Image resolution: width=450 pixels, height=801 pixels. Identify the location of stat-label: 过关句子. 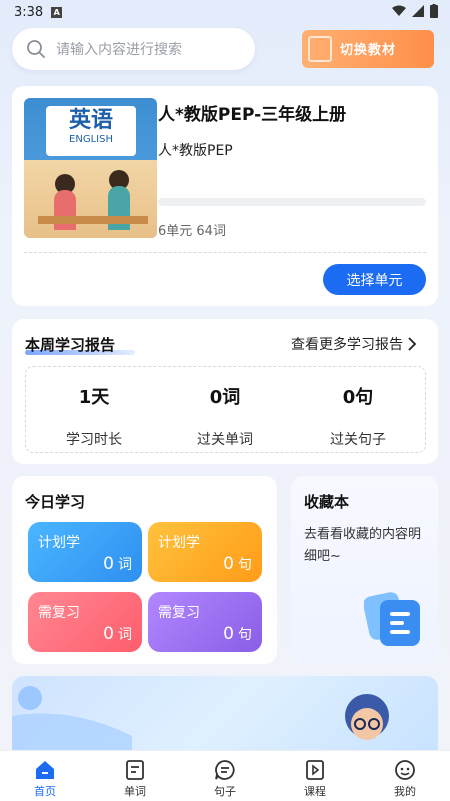
(358, 440).